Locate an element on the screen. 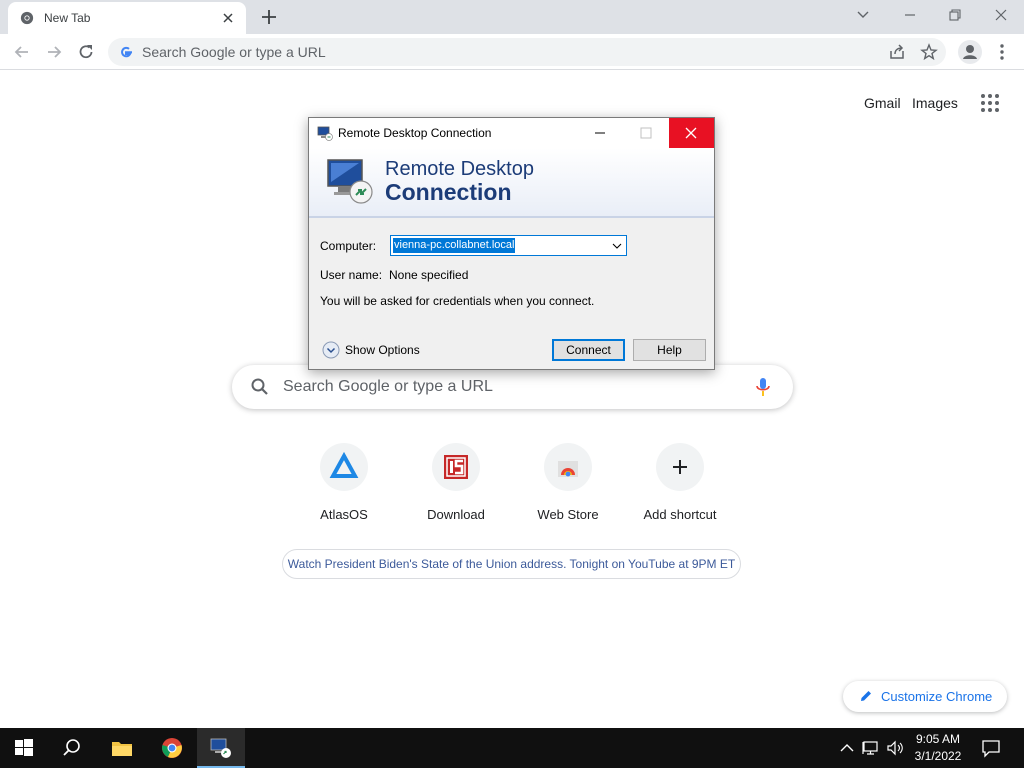  taskbar-file-explorer is located at coordinates (122, 748).